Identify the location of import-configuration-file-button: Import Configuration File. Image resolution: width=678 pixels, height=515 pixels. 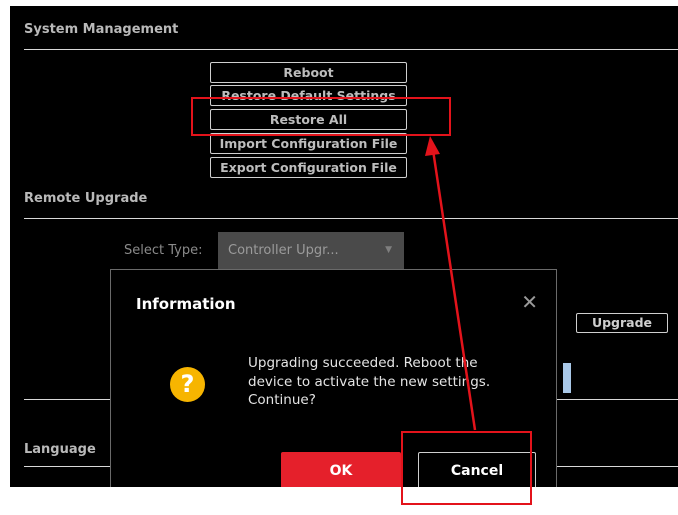
(308, 143).